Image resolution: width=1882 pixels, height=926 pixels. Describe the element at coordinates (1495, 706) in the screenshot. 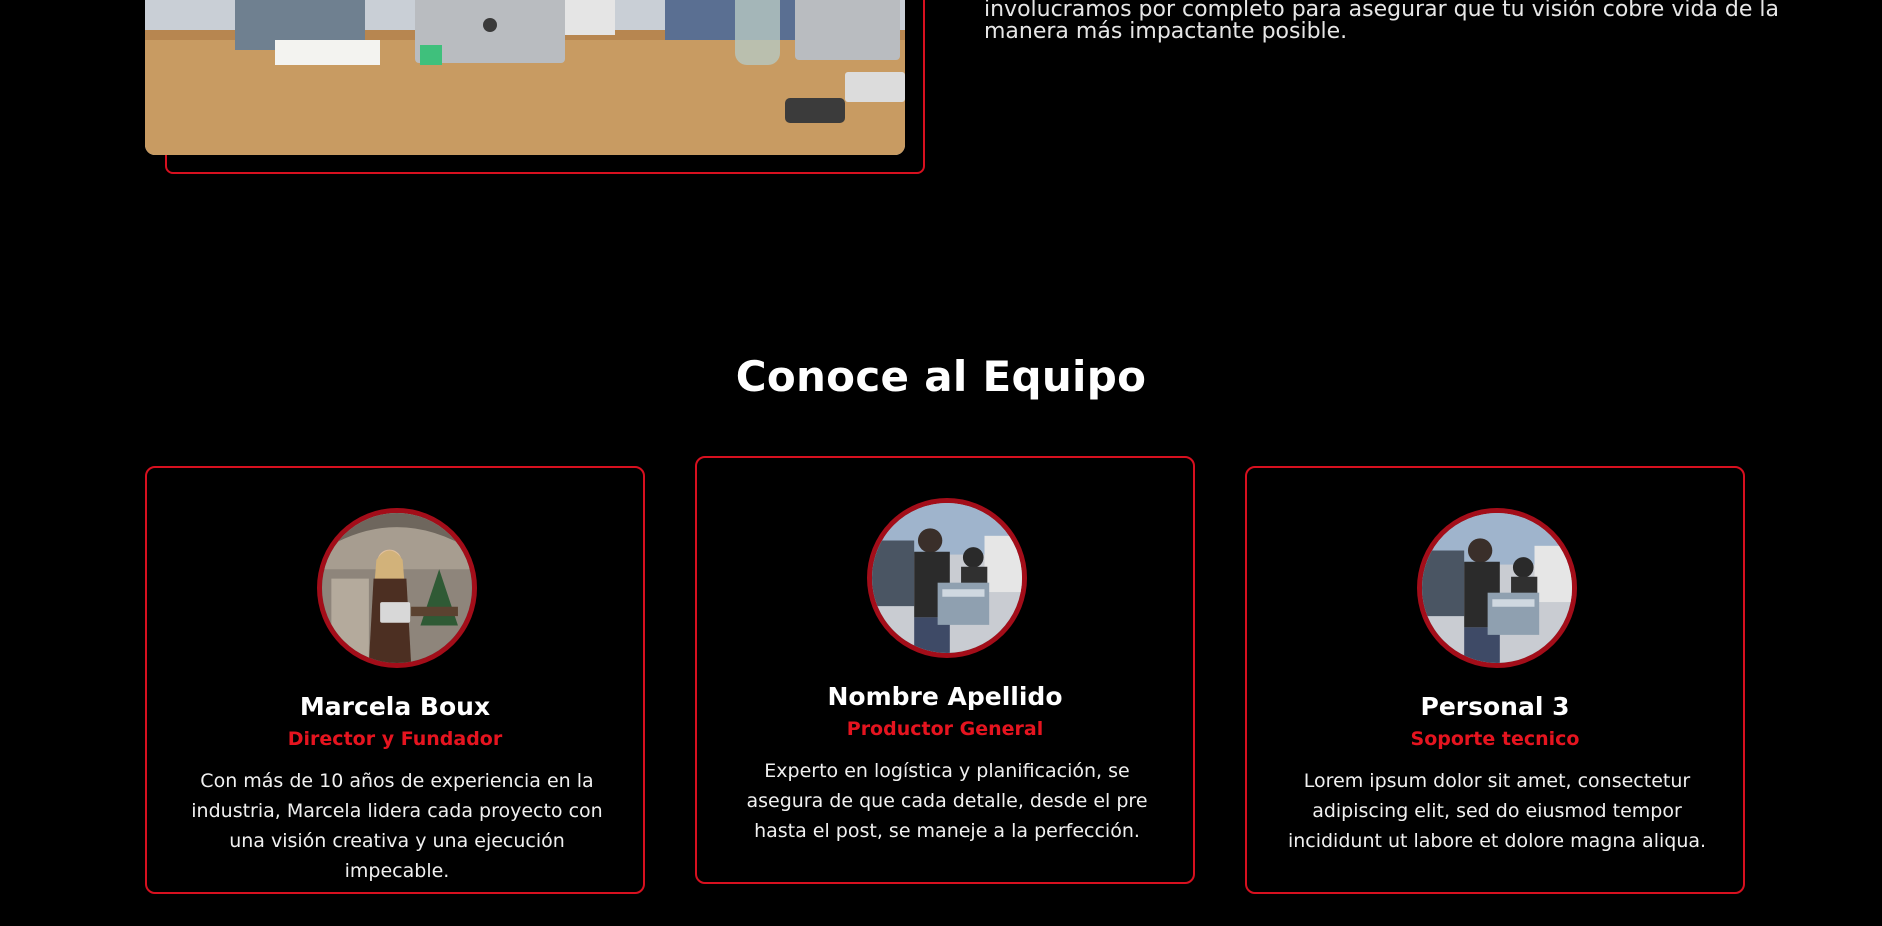

I see `member-name: Personal 3` at that location.